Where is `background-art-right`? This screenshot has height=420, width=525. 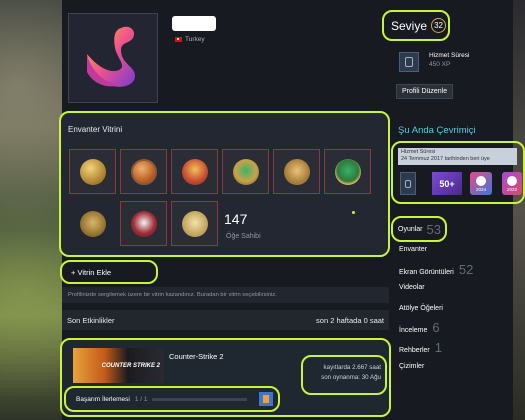
background-art-right is located at coordinates (519, 210).